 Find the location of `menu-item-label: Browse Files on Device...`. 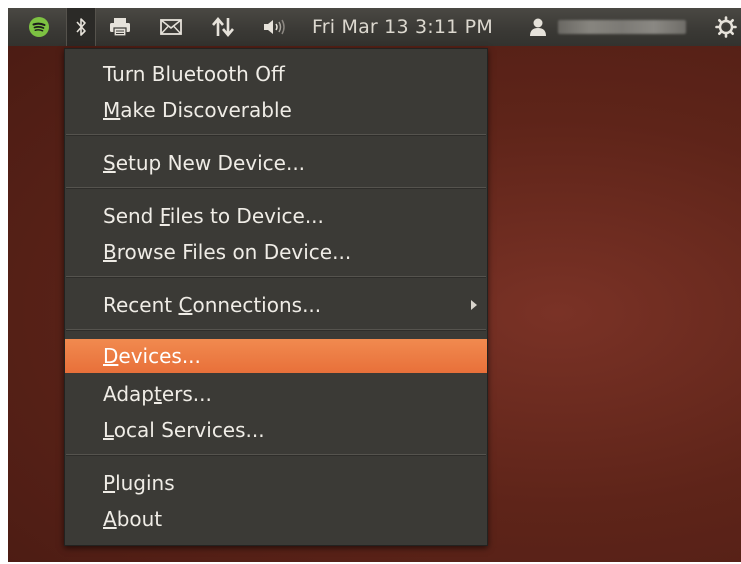

menu-item-label: Browse Files on Device... is located at coordinates (227, 252).